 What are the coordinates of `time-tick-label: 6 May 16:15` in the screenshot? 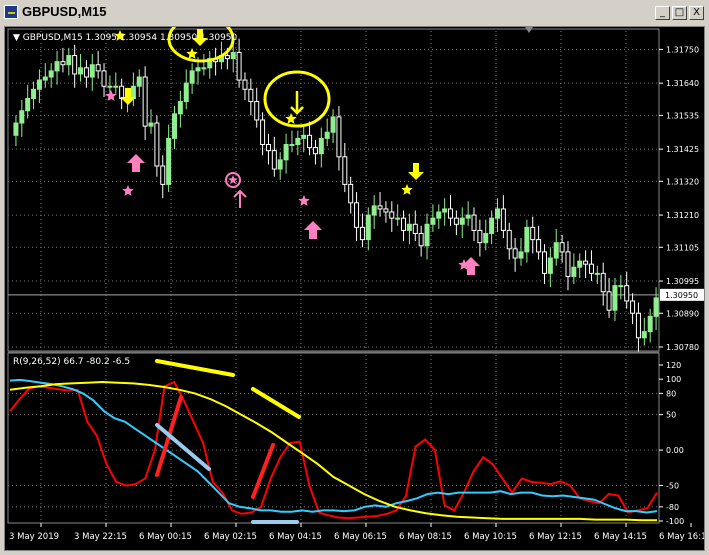 It's located at (681, 537).